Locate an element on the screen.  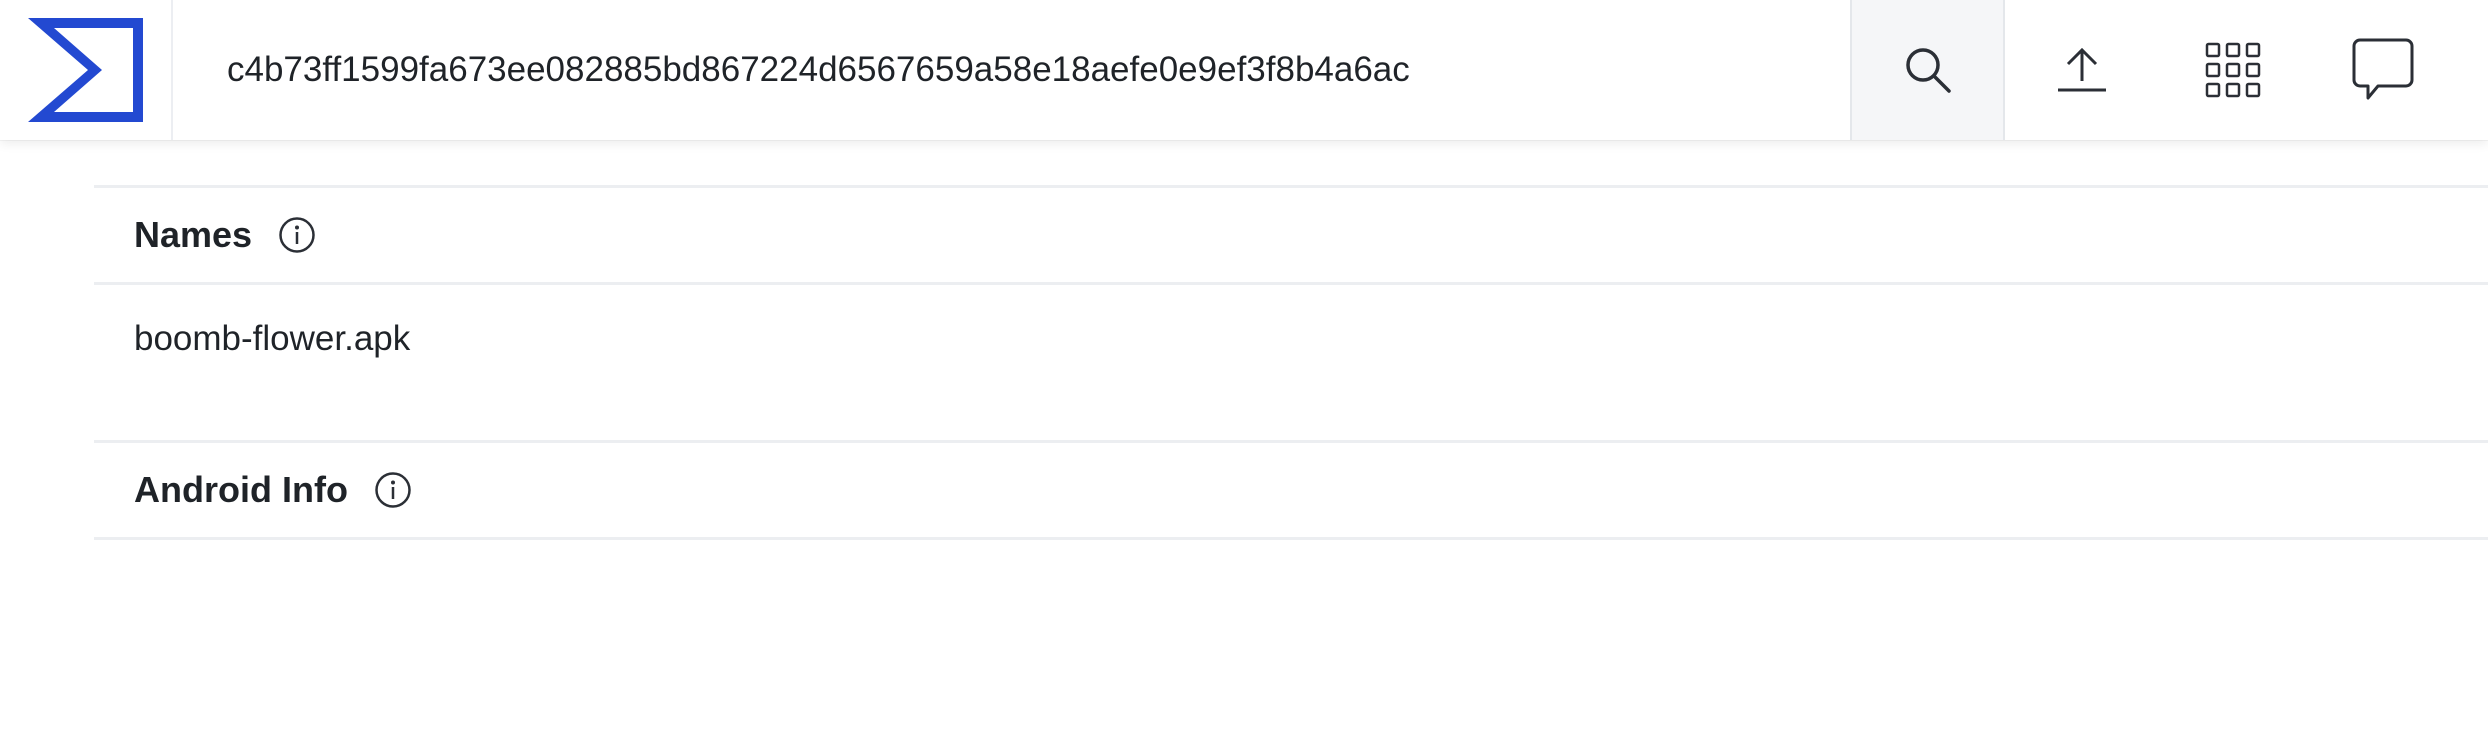
upload-icon is located at coordinates (2082, 69).